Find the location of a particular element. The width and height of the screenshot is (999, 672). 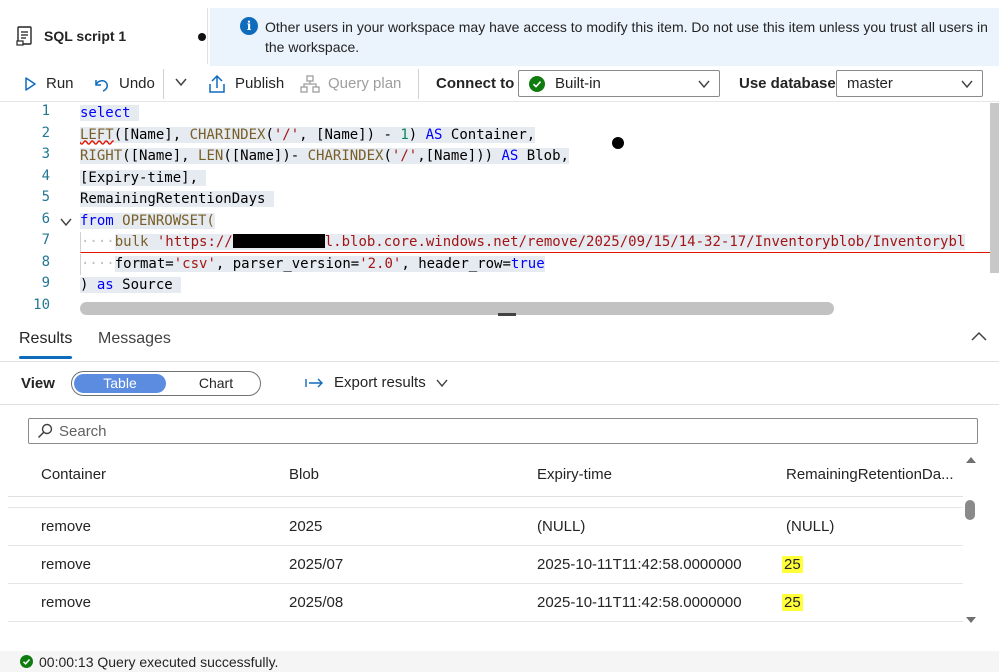

status-message: 00:00:13 Query executed successfully. is located at coordinates (159, 661).